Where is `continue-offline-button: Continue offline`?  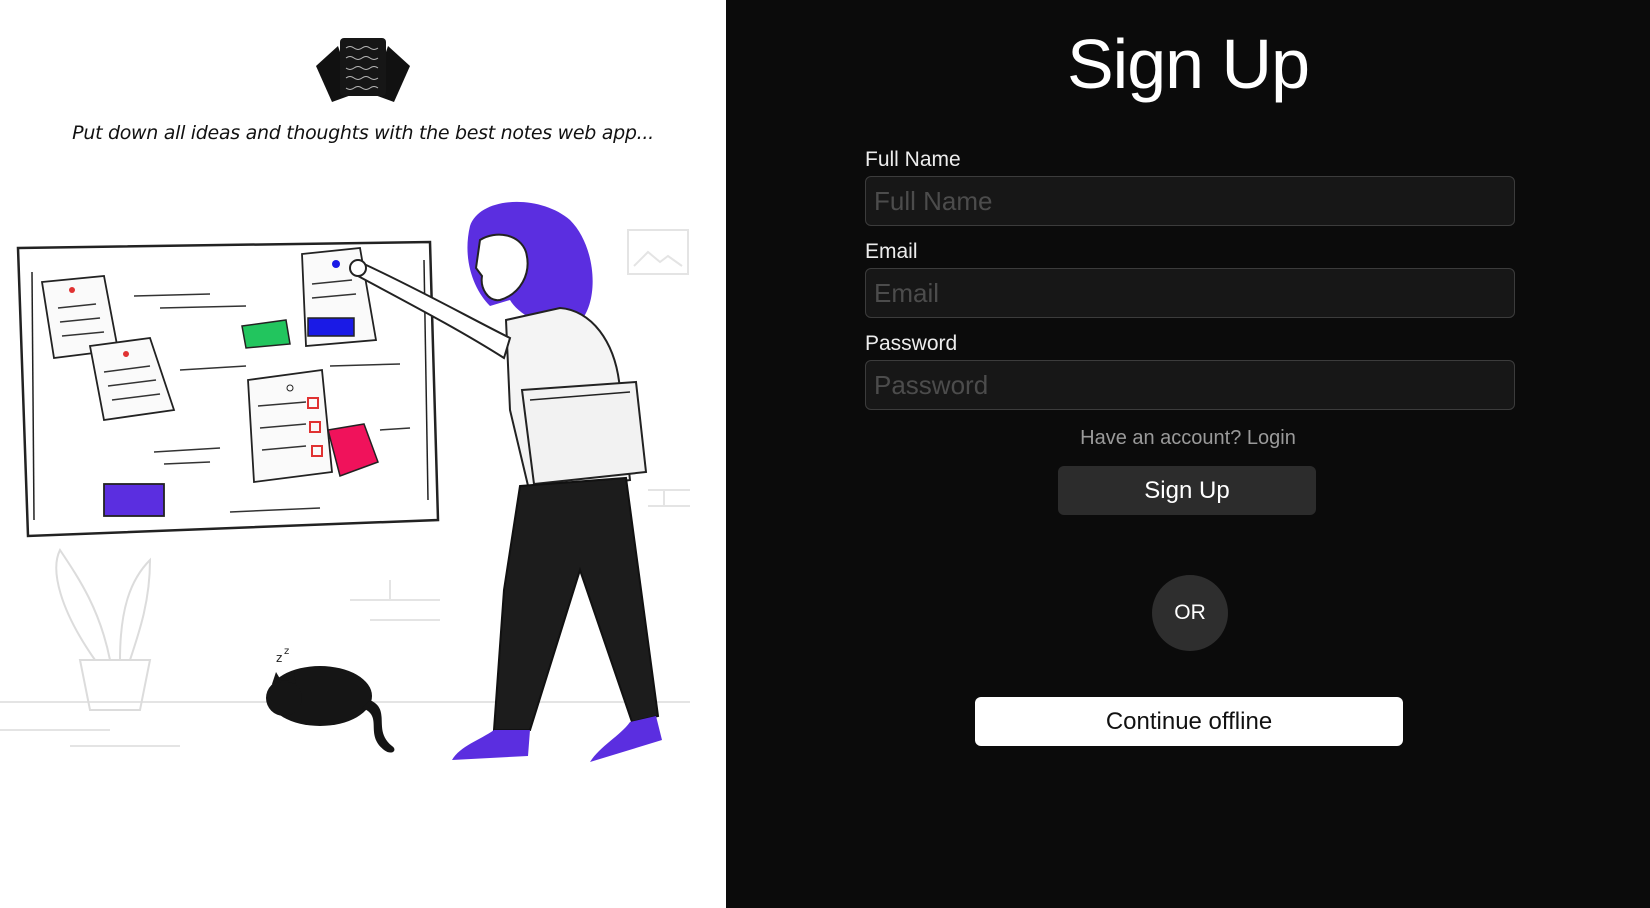
continue-offline-button: Continue offline is located at coordinates (1189, 721).